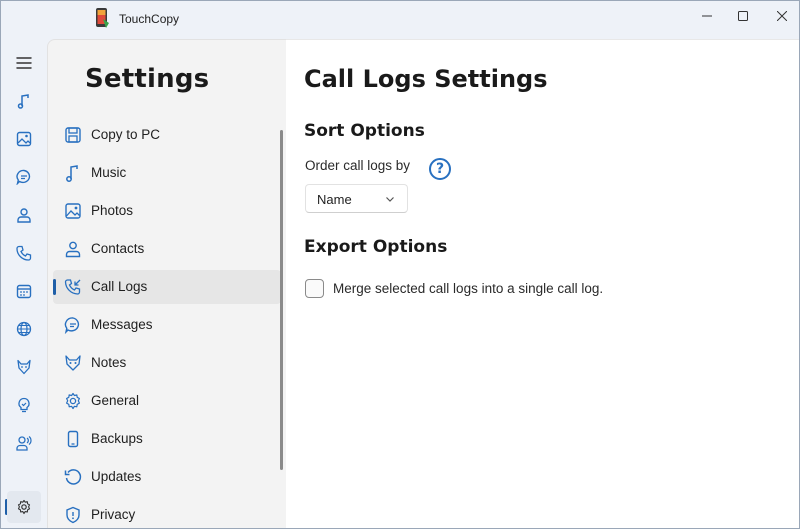  What do you see at coordinates (117, 438) in the screenshot?
I see `nav-item-label: Backups` at bounding box center [117, 438].